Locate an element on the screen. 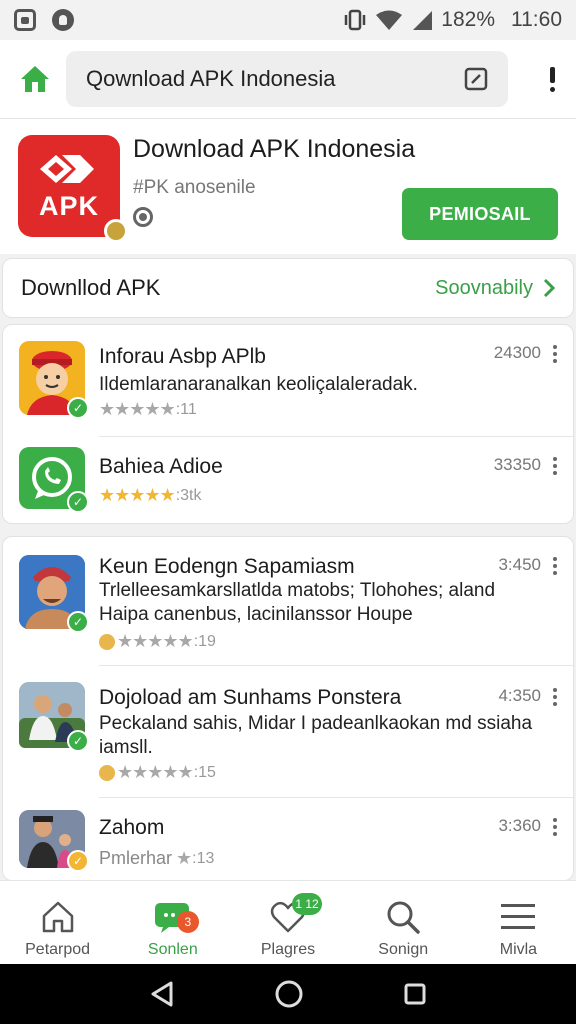 The width and height of the screenshot is (576, 1024). item-rating: Pmlerhar ★ :13 is located at coordinates (156, 858).